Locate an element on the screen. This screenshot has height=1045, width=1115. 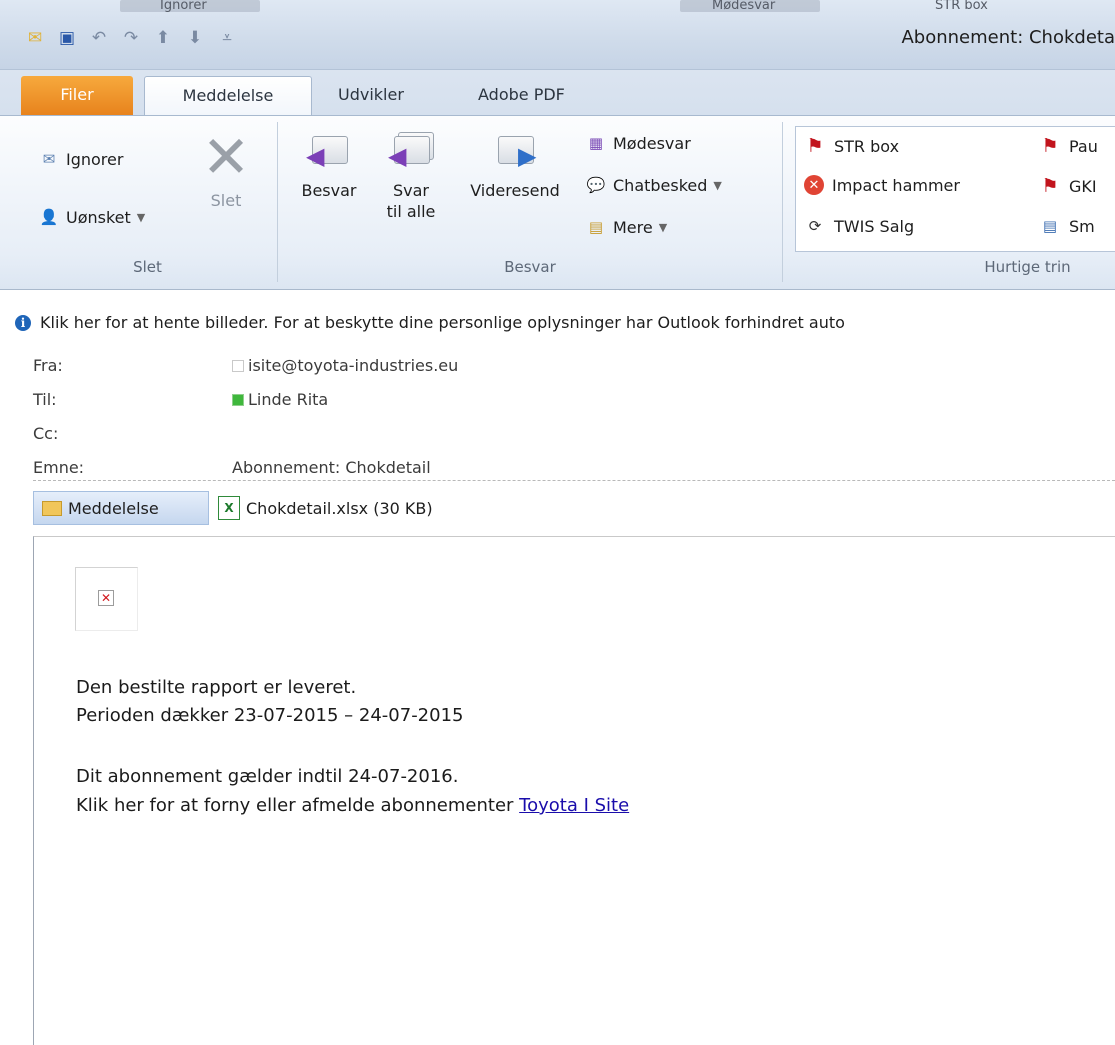
presence-online-icon is located at coordinates (238, 399).